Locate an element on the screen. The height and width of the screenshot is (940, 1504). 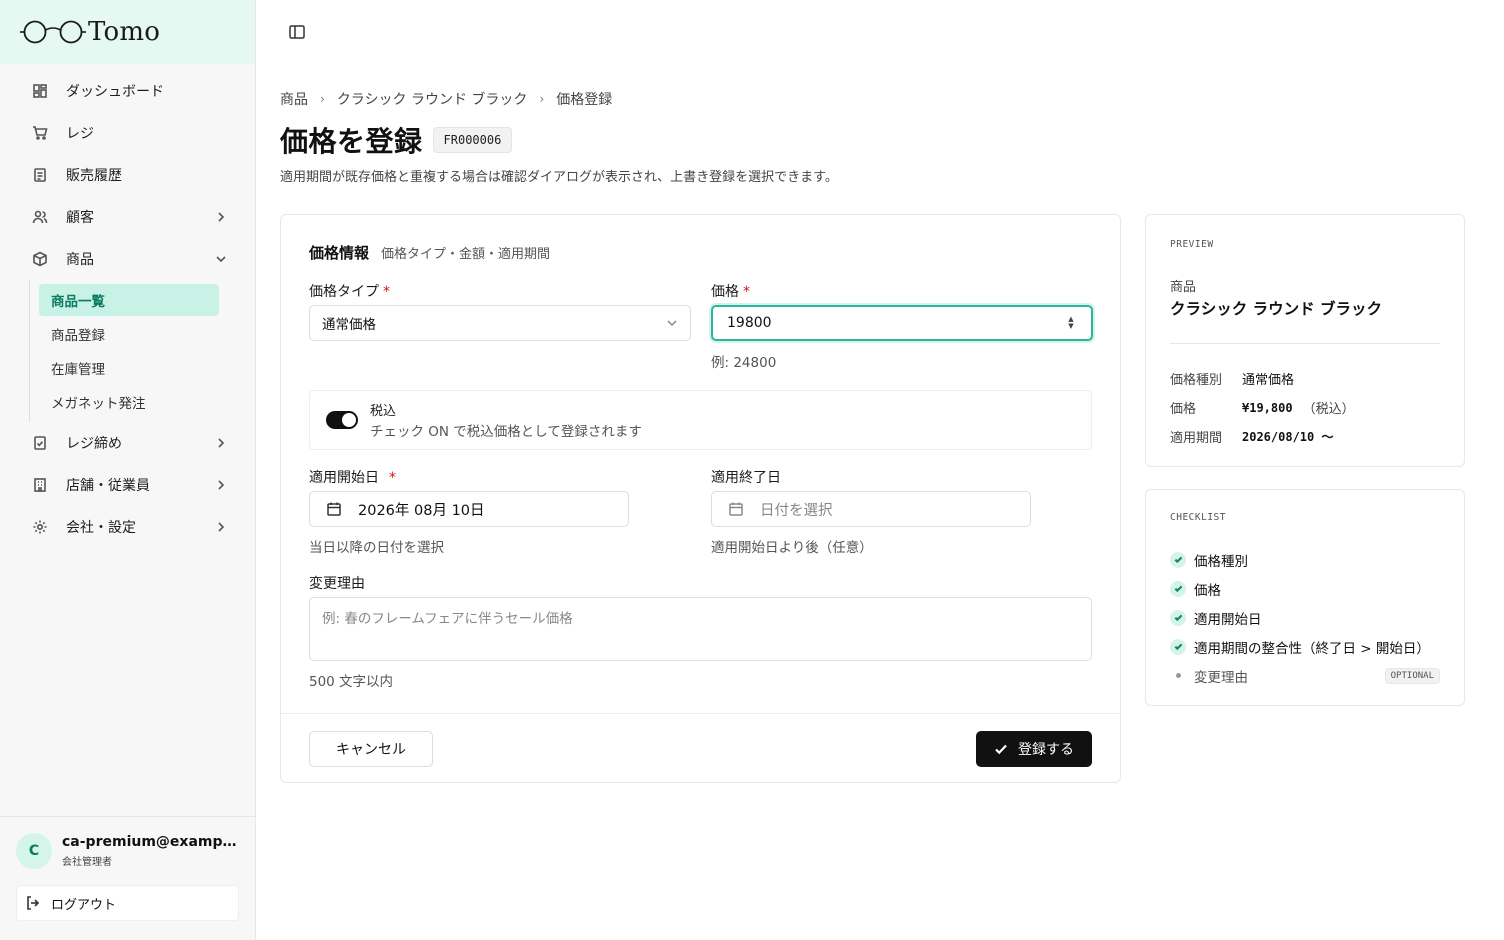
start-date-picker: 2026年 08月 10日 is located at coordinates (469, 509).